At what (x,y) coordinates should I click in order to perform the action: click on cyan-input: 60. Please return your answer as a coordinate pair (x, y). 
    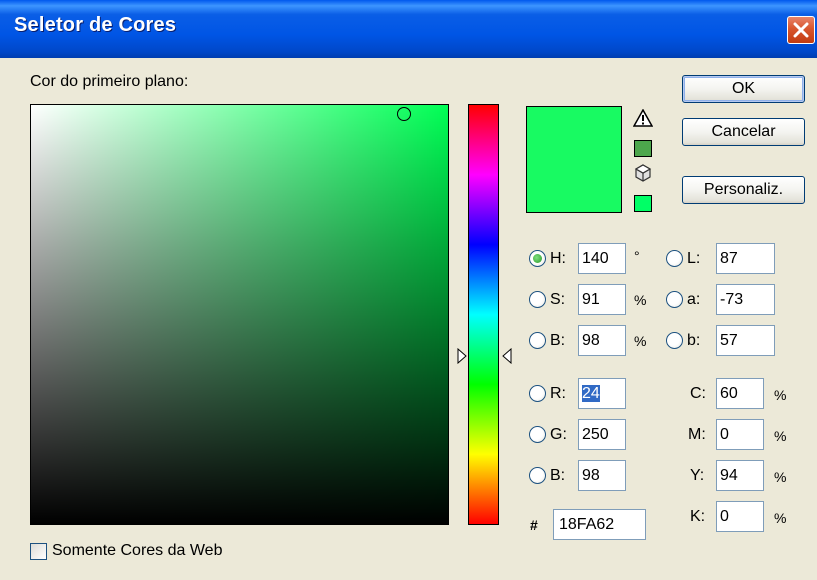
    Looking at the image, I should click on (740, 393).